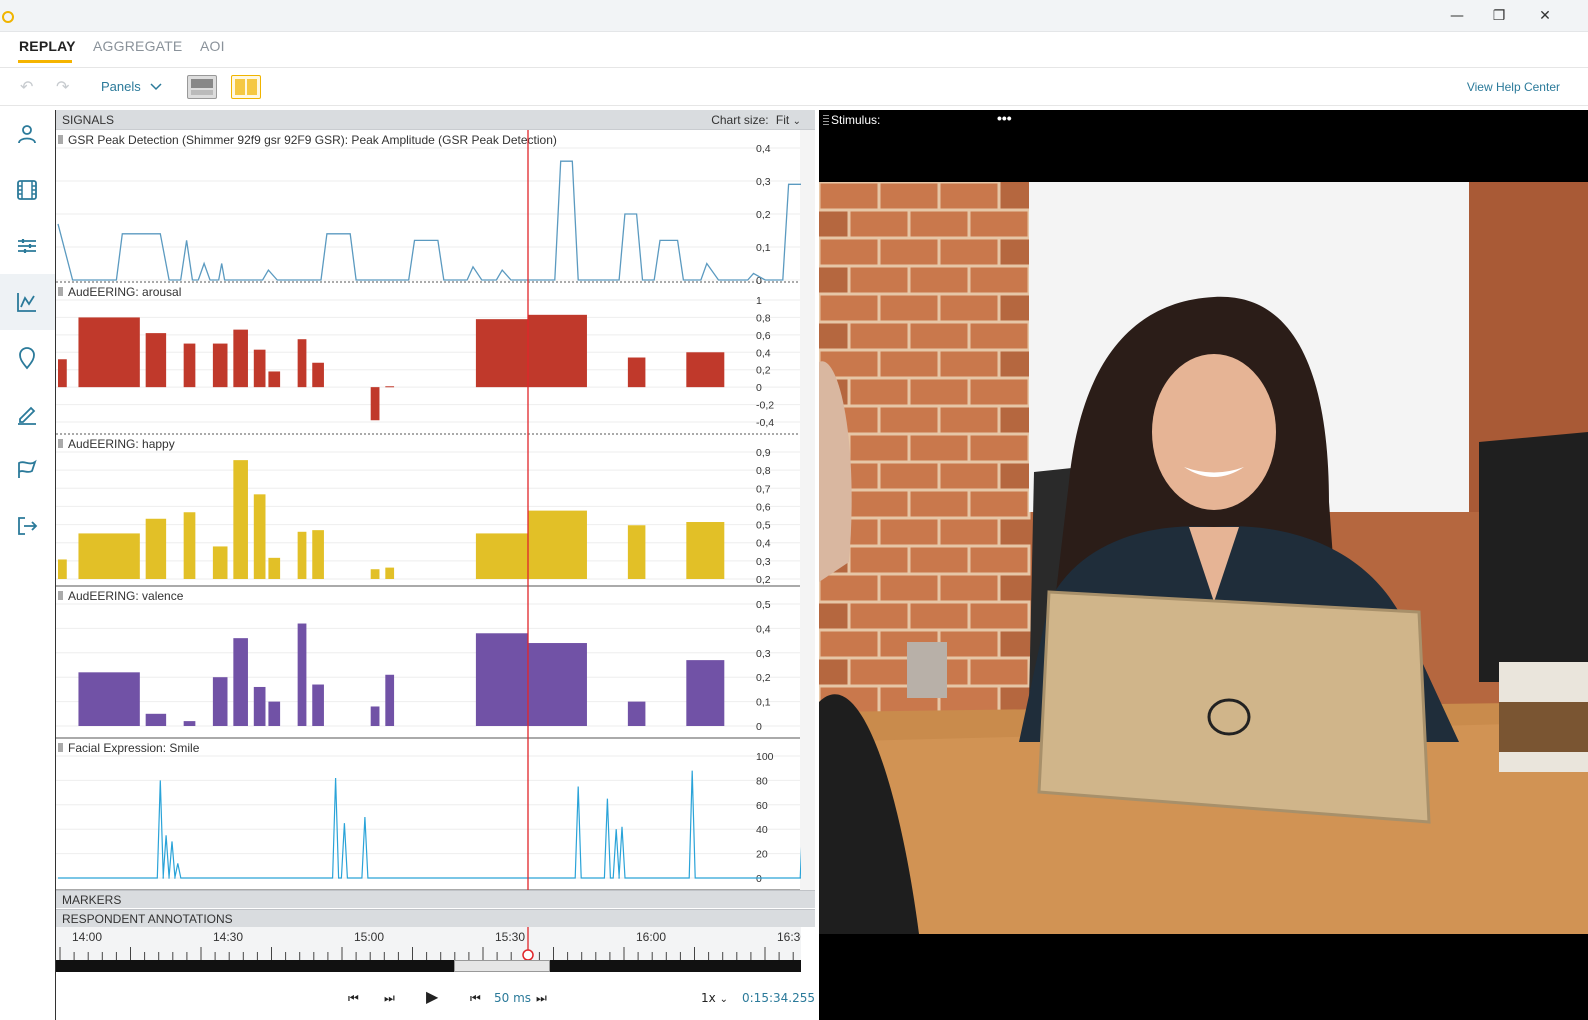 The height and width of the screenshot is (1020, 1588). Describe the element at coordinates (27, 246) in the screenshot. I see `sidebar-item-settings` at that location.